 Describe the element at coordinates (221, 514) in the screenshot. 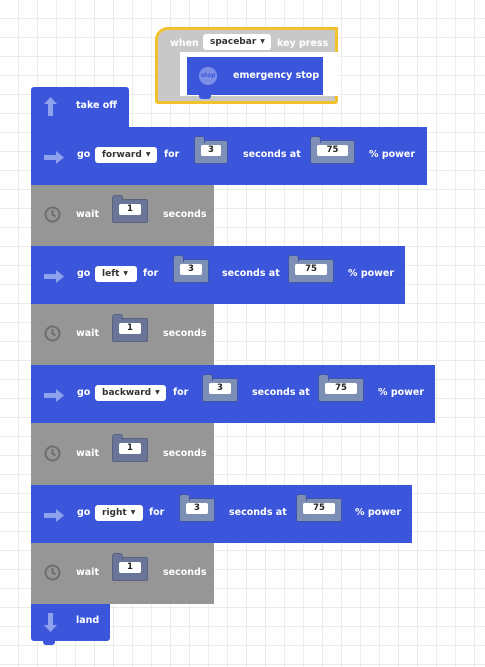

I see `go-block-4: go right ▼ for 3 seconds at 75 % power` at that location.